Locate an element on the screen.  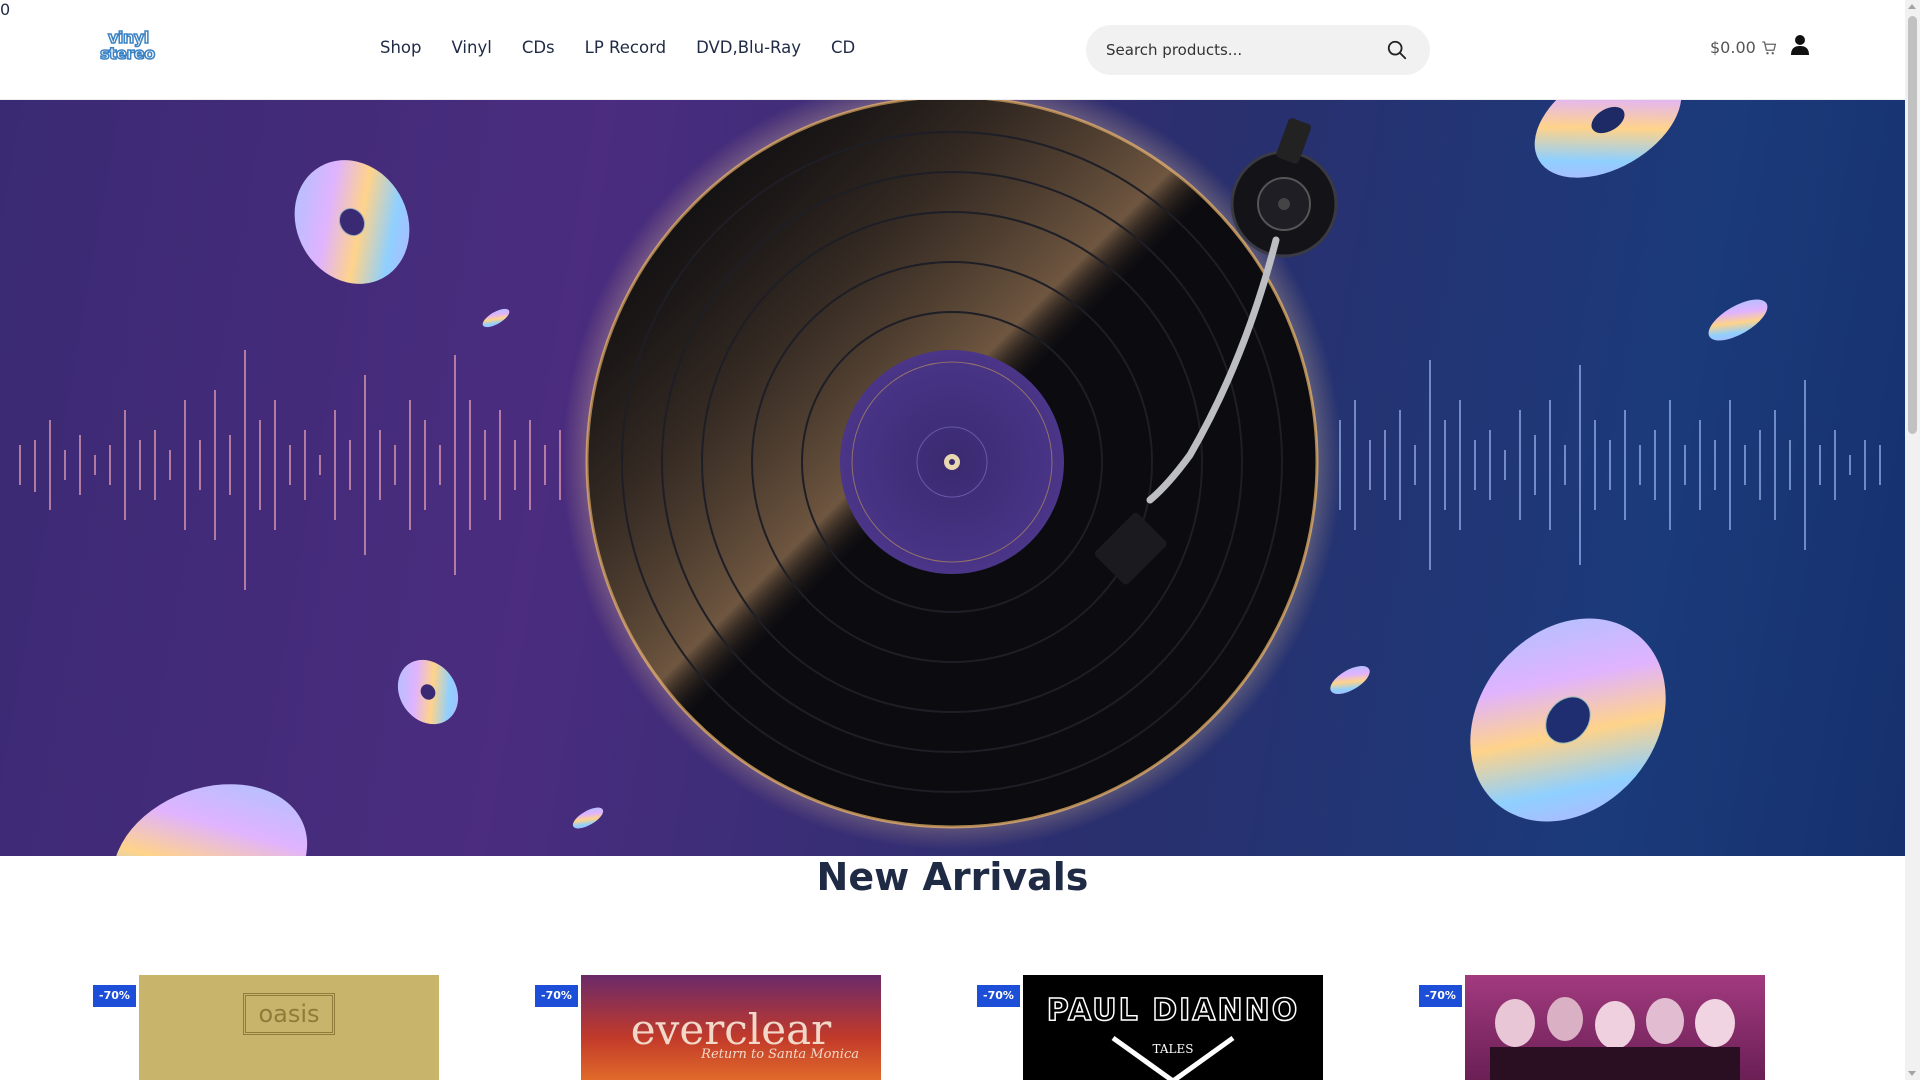
product-card: -70% oasis is located at coordinates (293, 1027).